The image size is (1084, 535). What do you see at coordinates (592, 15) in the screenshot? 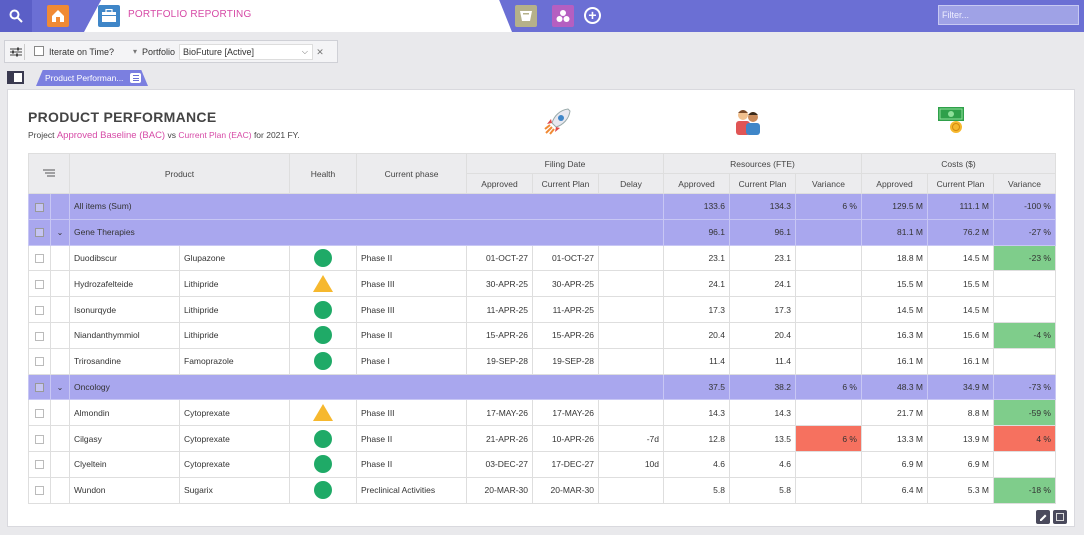
I see `plus-icon: +` at bounding box center [592, 15].